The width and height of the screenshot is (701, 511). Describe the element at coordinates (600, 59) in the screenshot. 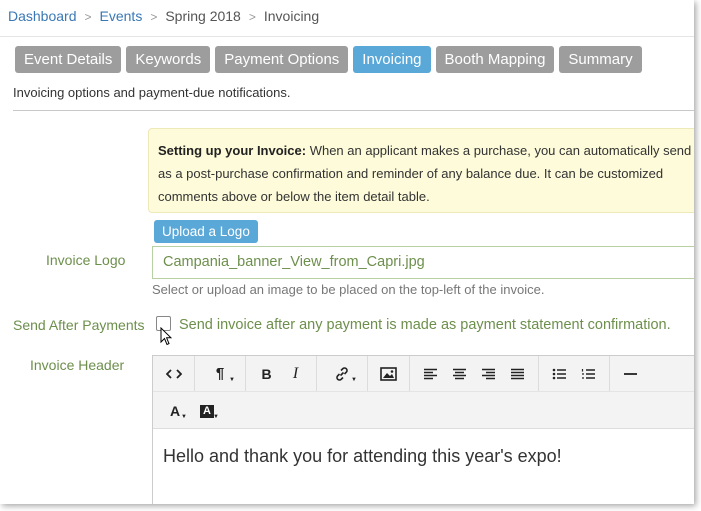

I see `tab-summary: Summary` at that location.